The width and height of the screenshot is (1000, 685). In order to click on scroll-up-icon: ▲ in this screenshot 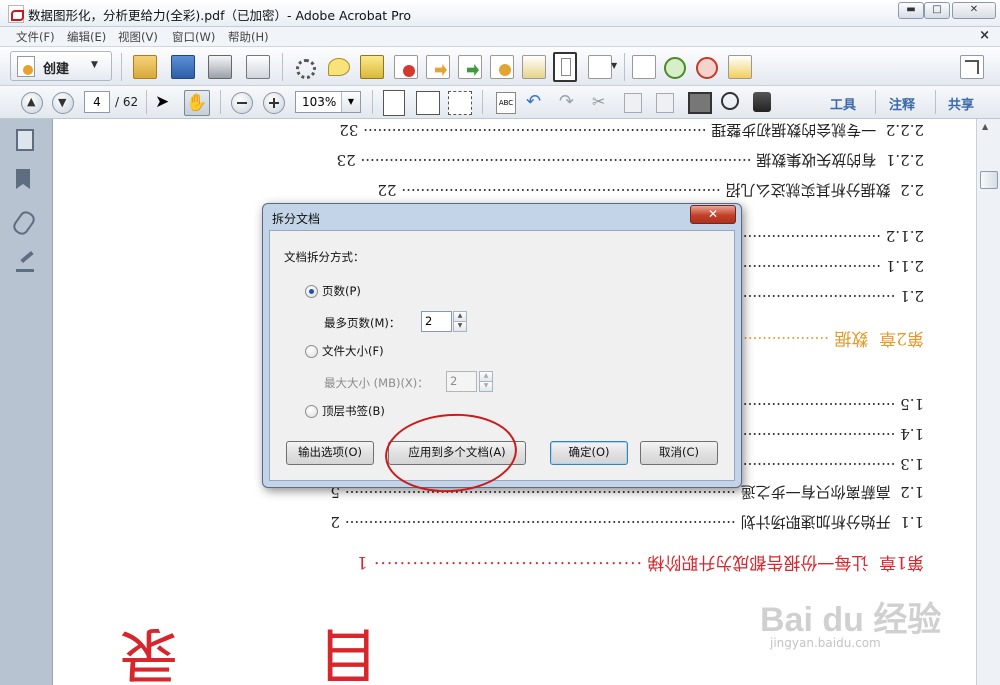, I will do `click(985, 126)`.